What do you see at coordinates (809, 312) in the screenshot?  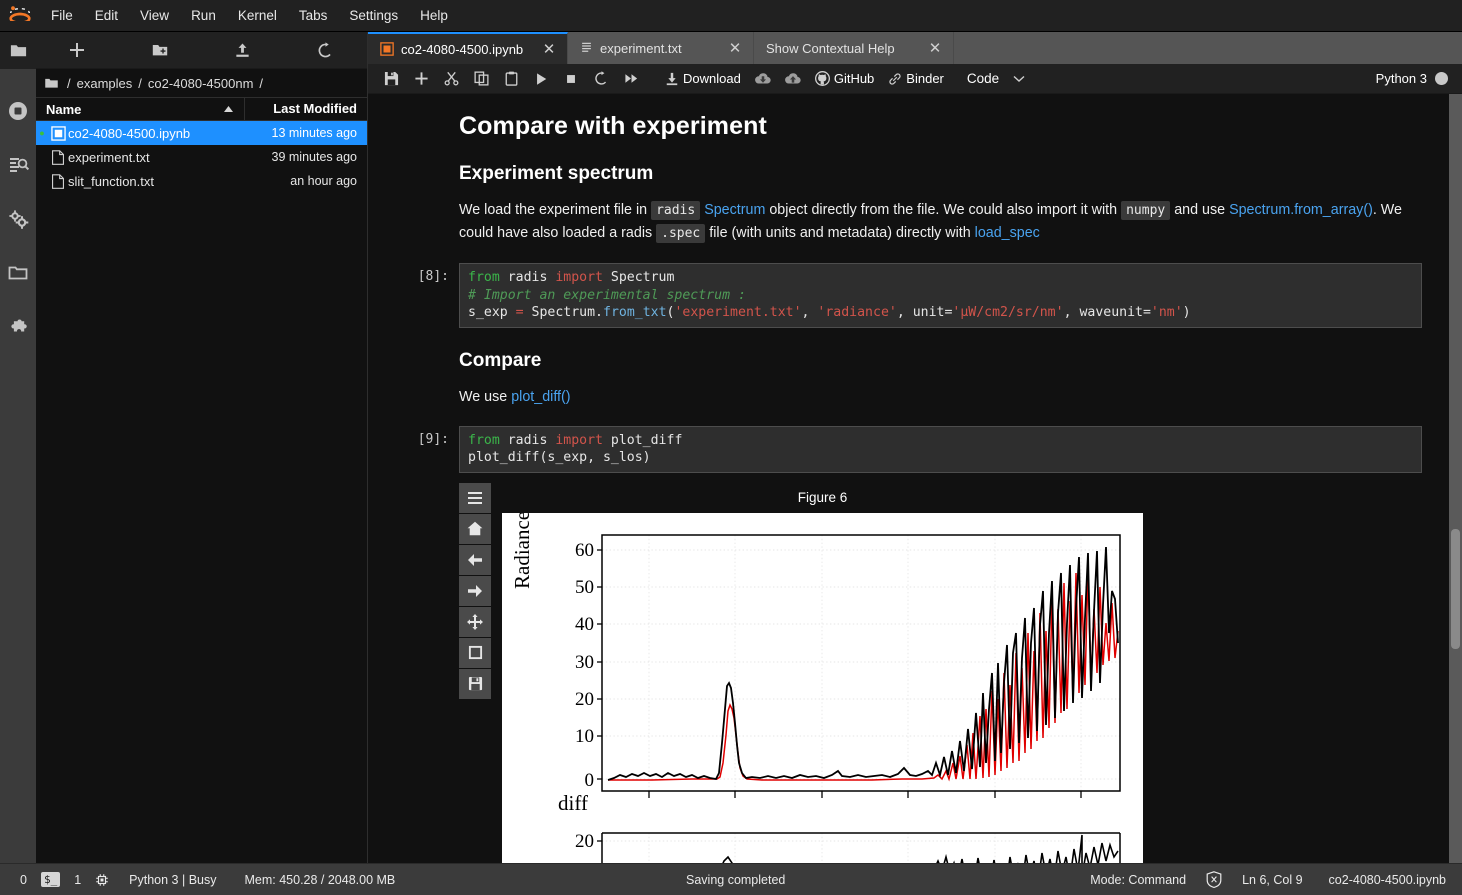 I see `code-token: ,` at bounding box center [809, 312].